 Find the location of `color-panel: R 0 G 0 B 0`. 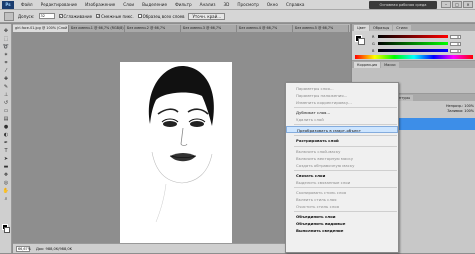

color-panel: R 0 G 0 B 0 is located at coordinates (413, 45).